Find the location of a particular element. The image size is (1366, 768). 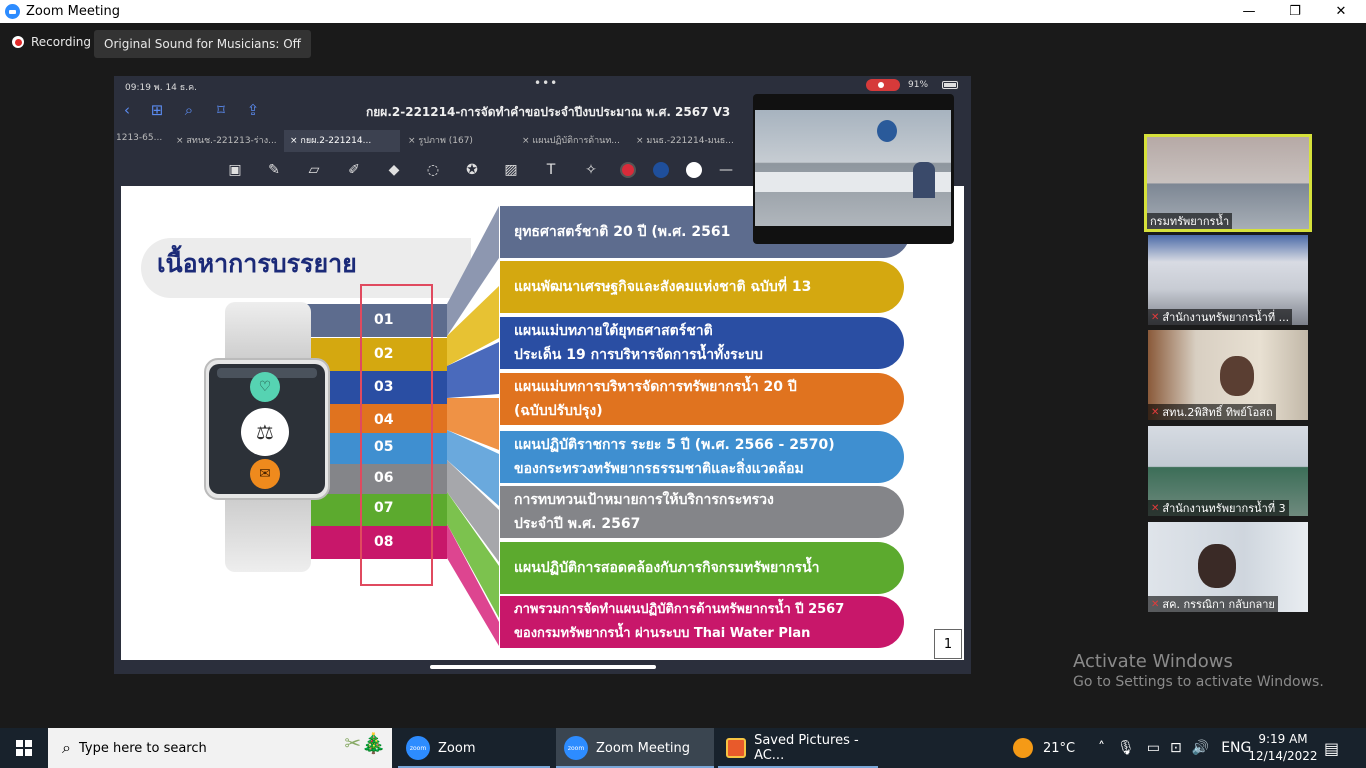

participant-name: ✕ สำนักงานทรัพยากรน้ำที่ 3 is located at coordinates (1218, 508).